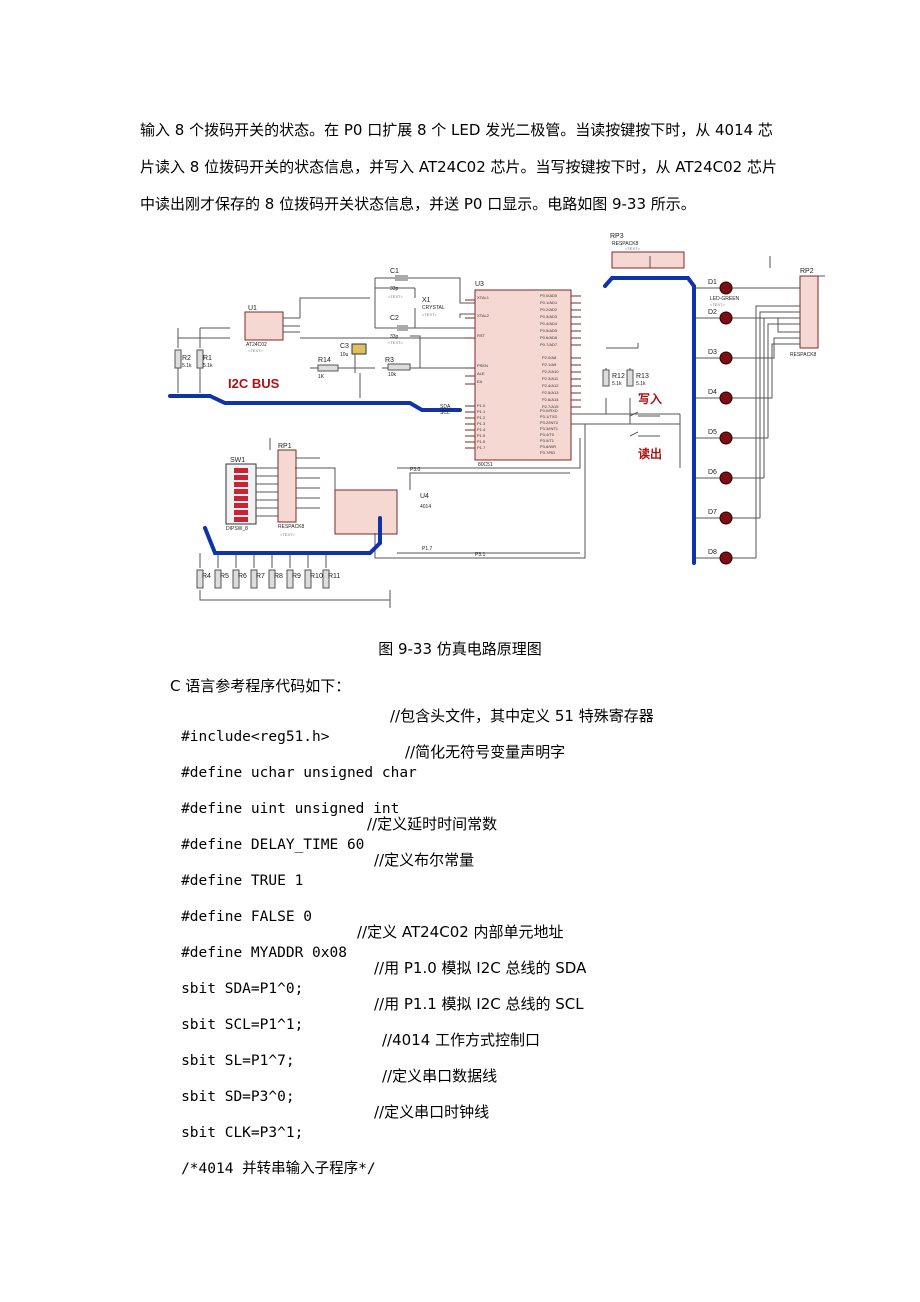 This screenshot has height=1302, width=920. Describe the element at coordinates (260, 686) in the screenshot. I see `code-intro: C 语言参考程序代码如下：` at that location.